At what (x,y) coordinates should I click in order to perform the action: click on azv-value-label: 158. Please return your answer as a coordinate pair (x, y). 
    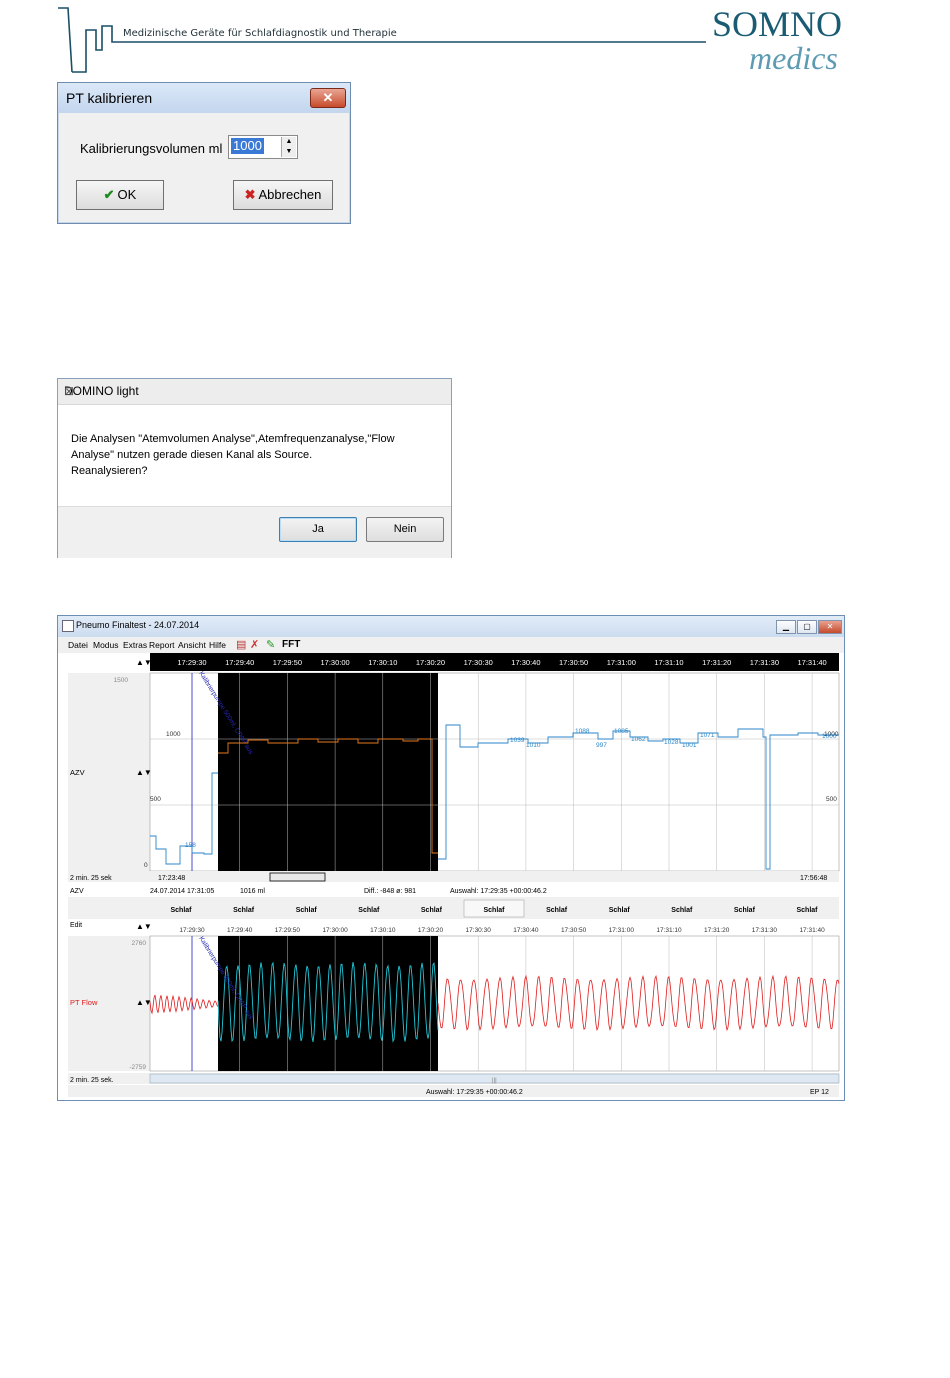
    Looking at the image, I should click on (190, 845).